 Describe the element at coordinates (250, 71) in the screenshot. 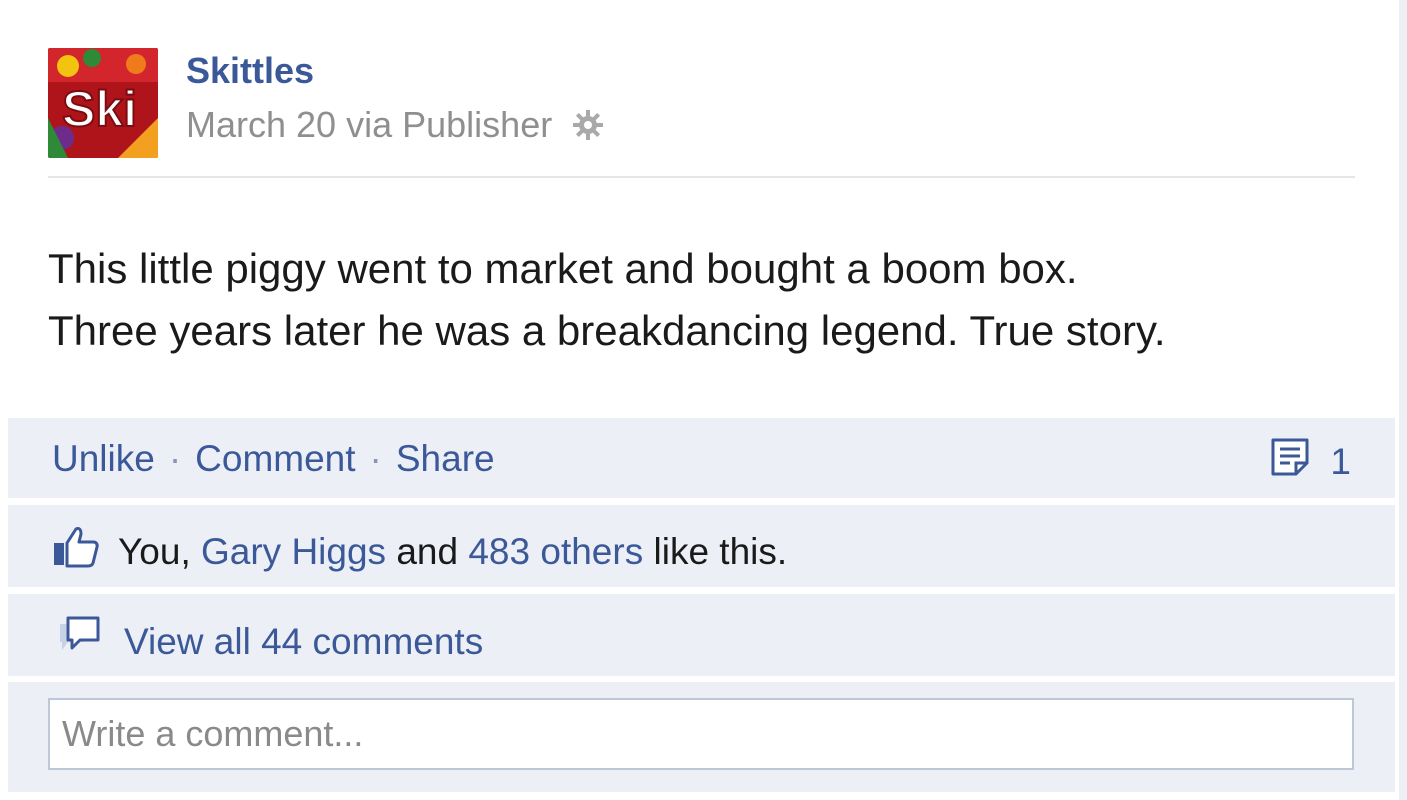

I see `author-name: Skittles` at that location.